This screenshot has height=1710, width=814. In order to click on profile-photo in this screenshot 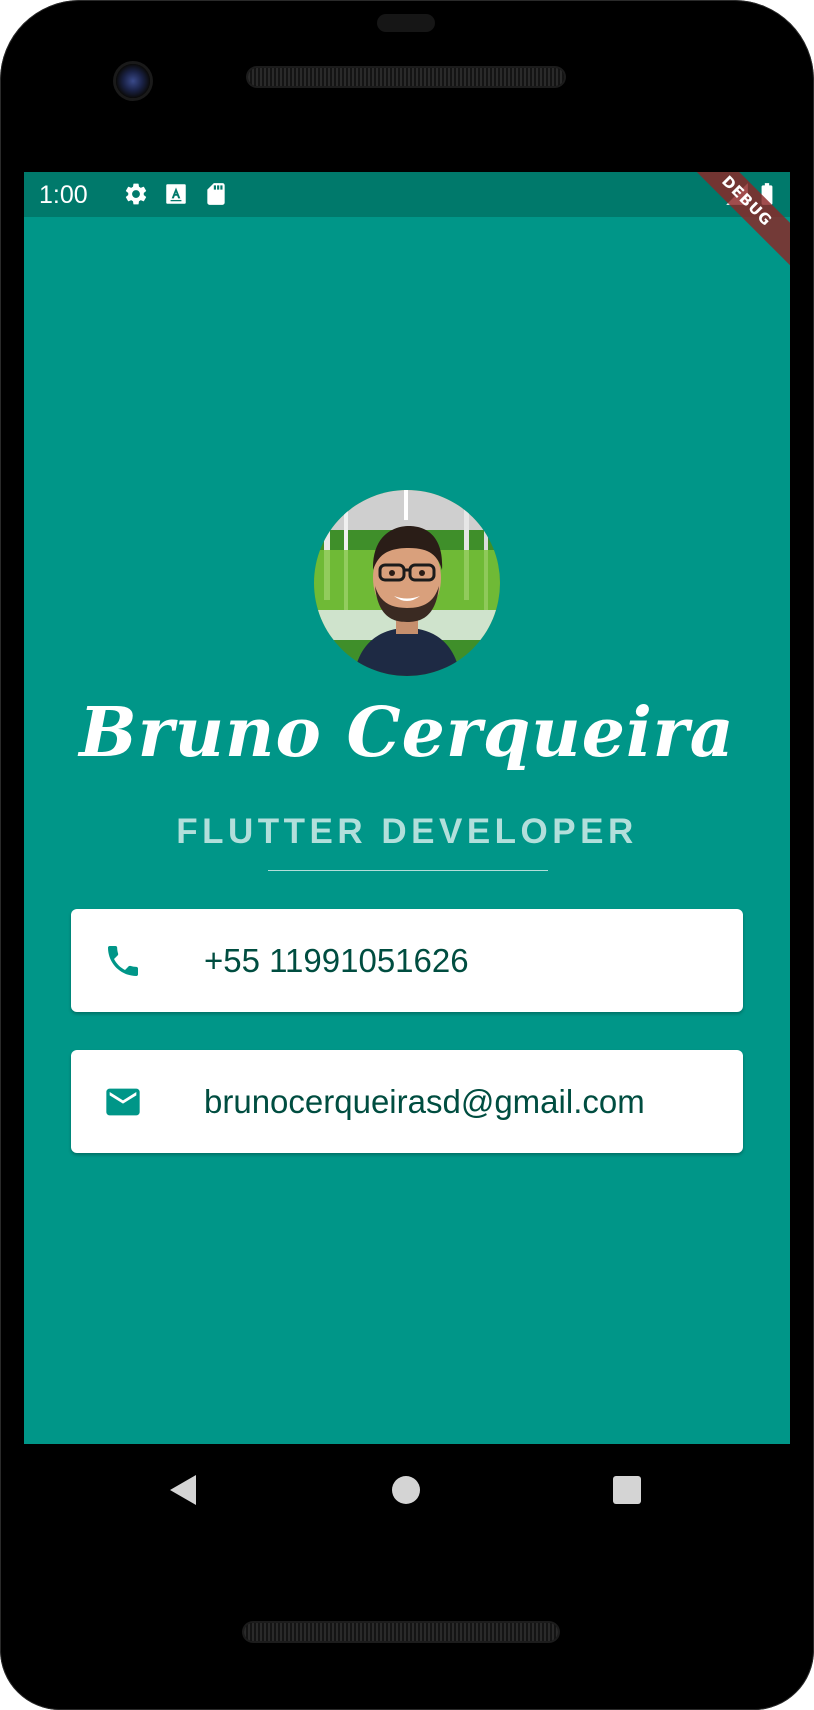, I will do `click(407, 583)`.